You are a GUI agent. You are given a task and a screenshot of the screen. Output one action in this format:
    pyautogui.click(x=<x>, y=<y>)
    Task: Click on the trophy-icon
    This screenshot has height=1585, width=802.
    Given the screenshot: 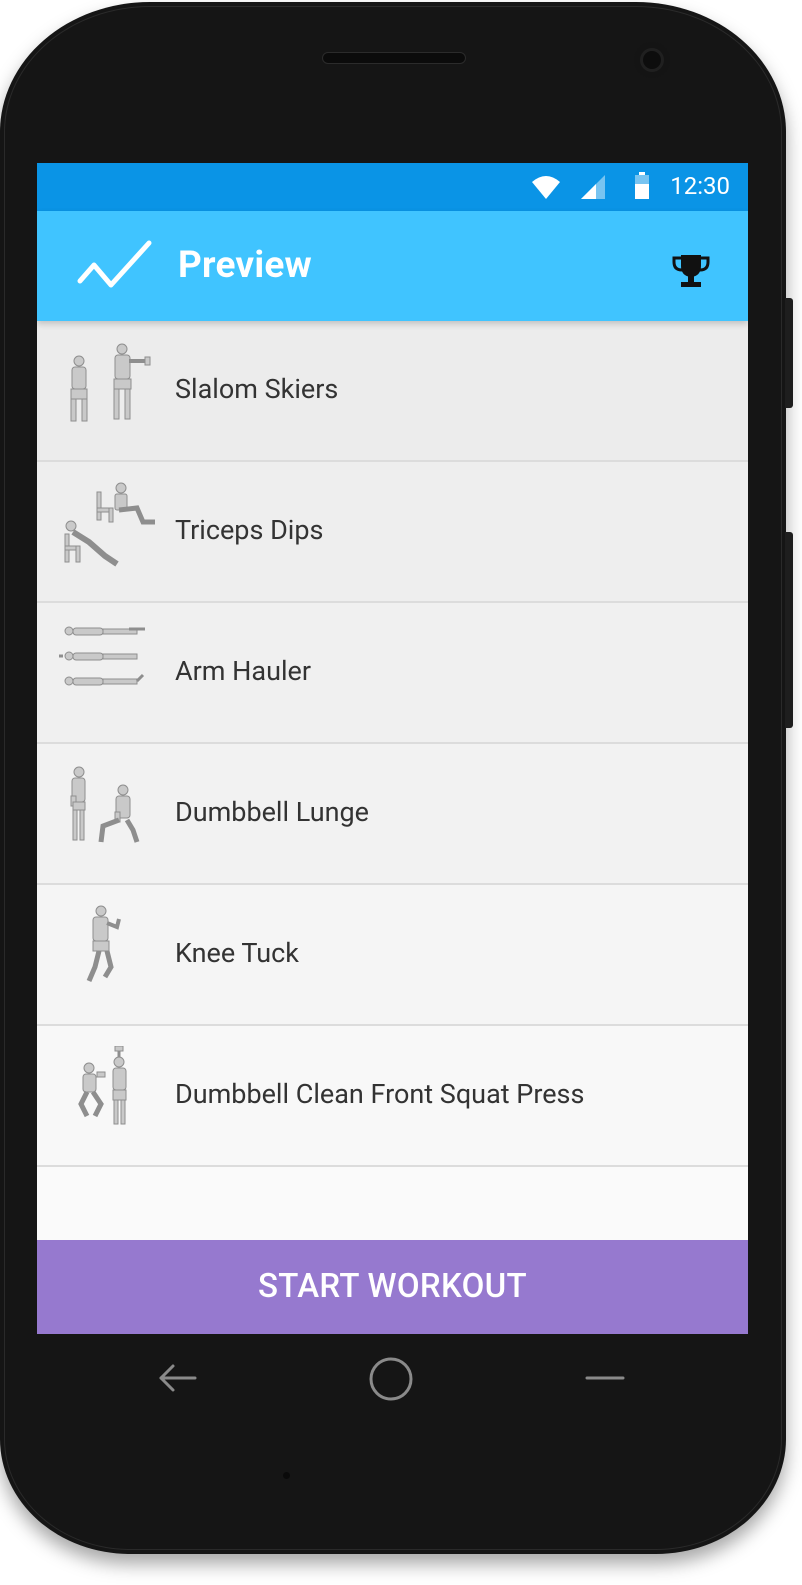 What is the action you would take?
    pyautogui.click(x=691, y=271)
    